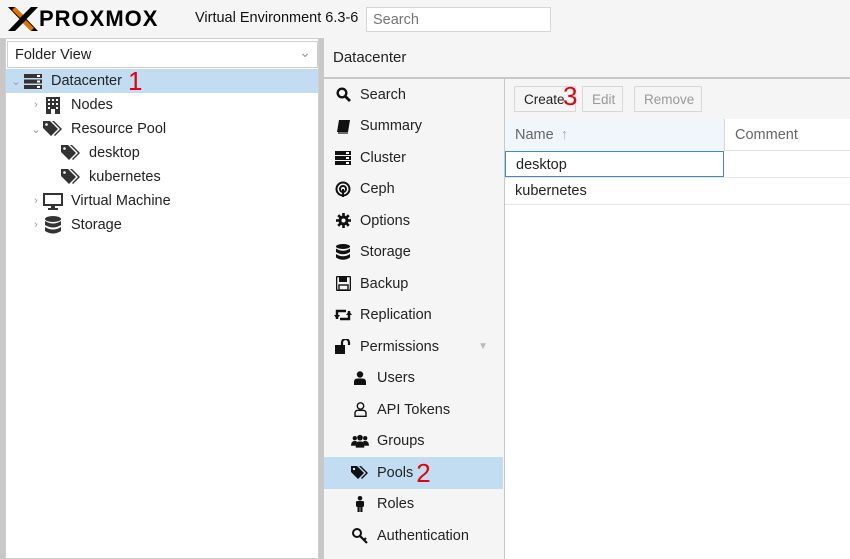 The height and width of the screenshot is (559, 850). I want to click on nav-item-groups: Groups, so click(414, 442).